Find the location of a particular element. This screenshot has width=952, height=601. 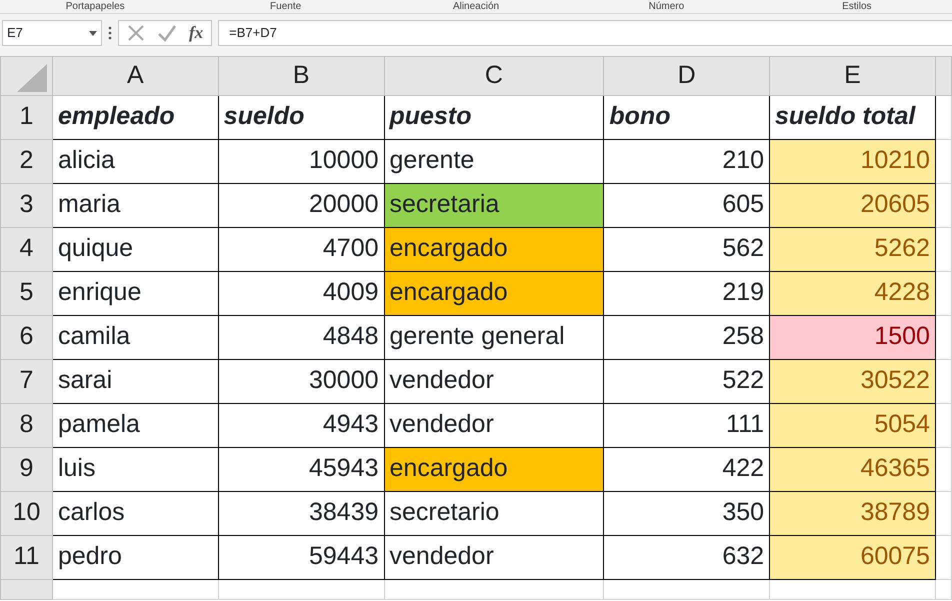

name-box: E7 is located at coordinates (52, 33).